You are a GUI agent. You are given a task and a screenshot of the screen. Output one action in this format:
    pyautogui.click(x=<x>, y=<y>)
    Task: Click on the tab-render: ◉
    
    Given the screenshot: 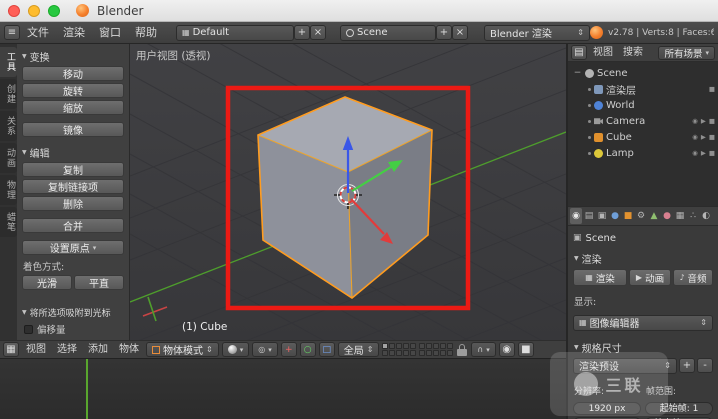 What is the action you would take?
    pyautogui.click(x=576, y=216)
    